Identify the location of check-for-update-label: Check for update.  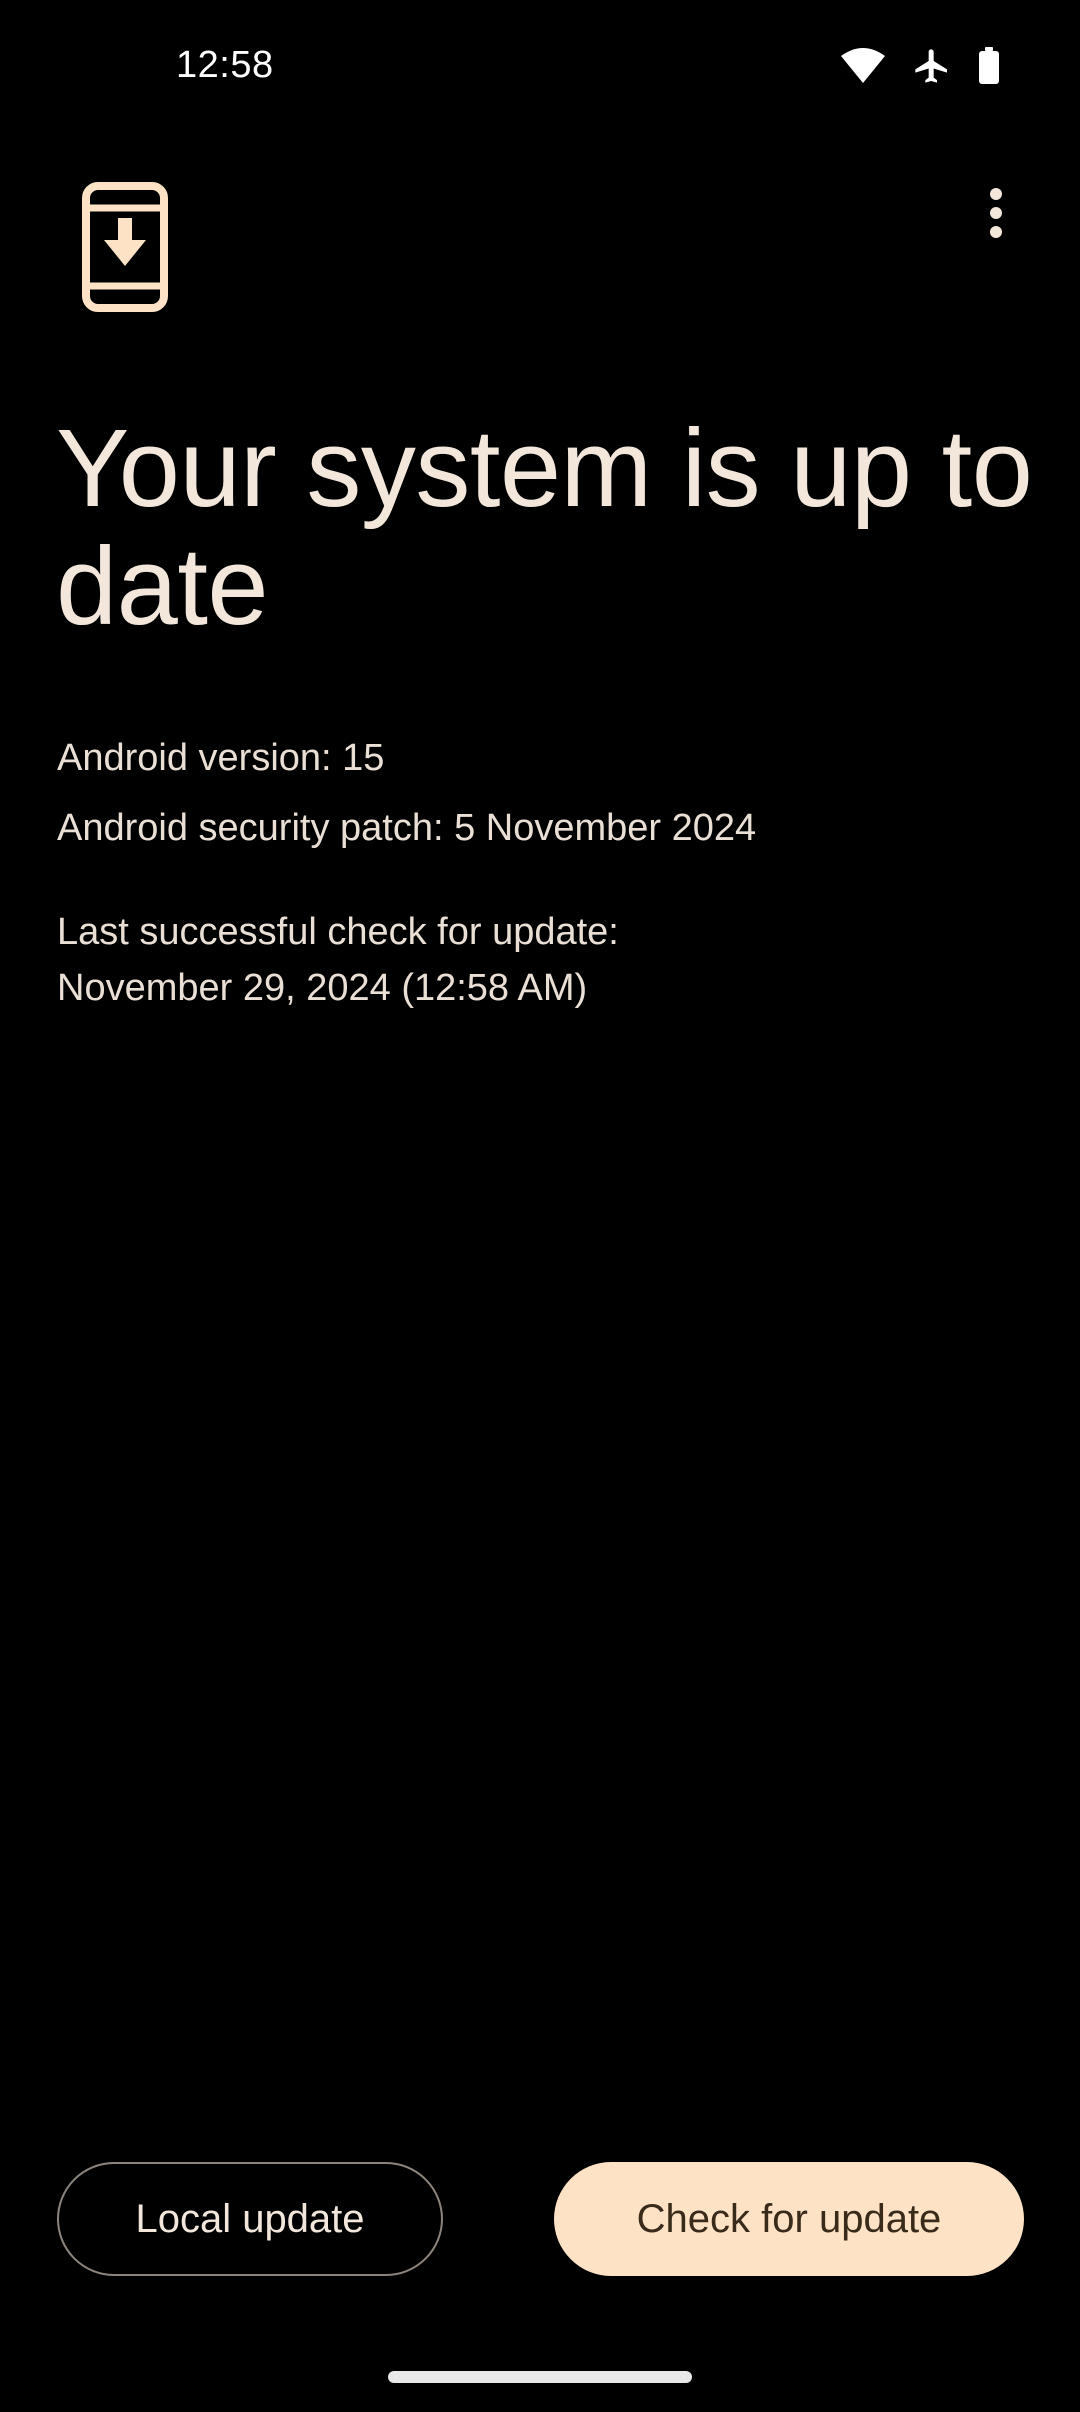
(789, 2218).